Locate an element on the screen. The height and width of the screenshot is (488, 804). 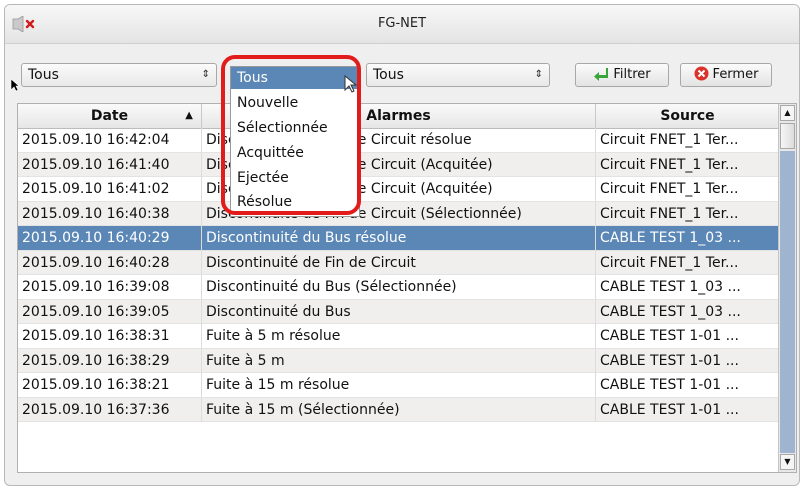
close-button: Fermer is located at coordinates (726, 75).